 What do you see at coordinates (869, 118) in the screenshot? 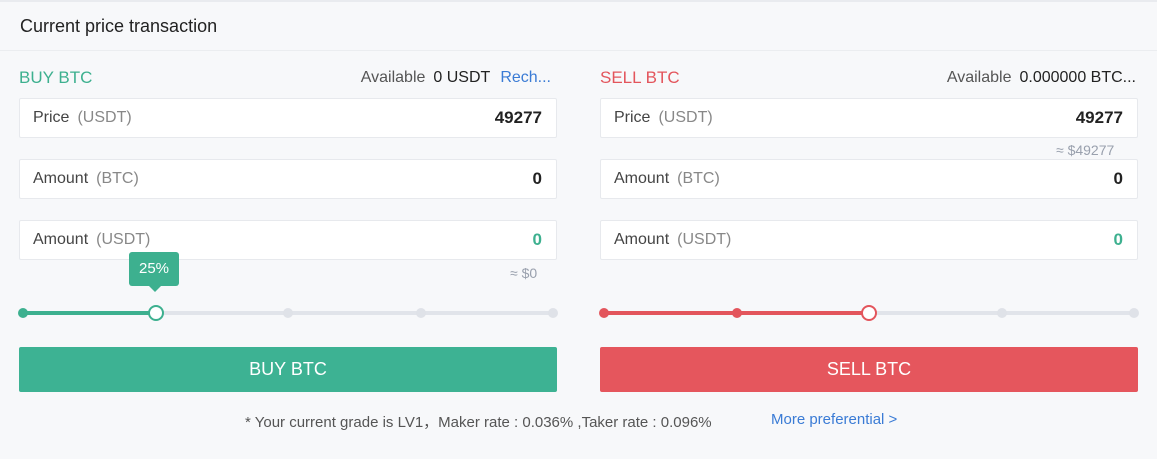
I see `sell-price-field: Price (USDT) 49277` at bounding box center [869, 118].